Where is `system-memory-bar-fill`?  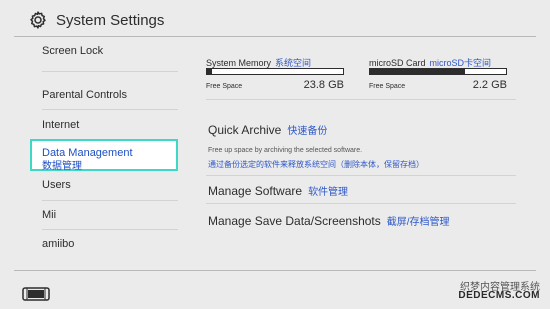 system-memory-bar-fill is located at coordinates (210, 71).